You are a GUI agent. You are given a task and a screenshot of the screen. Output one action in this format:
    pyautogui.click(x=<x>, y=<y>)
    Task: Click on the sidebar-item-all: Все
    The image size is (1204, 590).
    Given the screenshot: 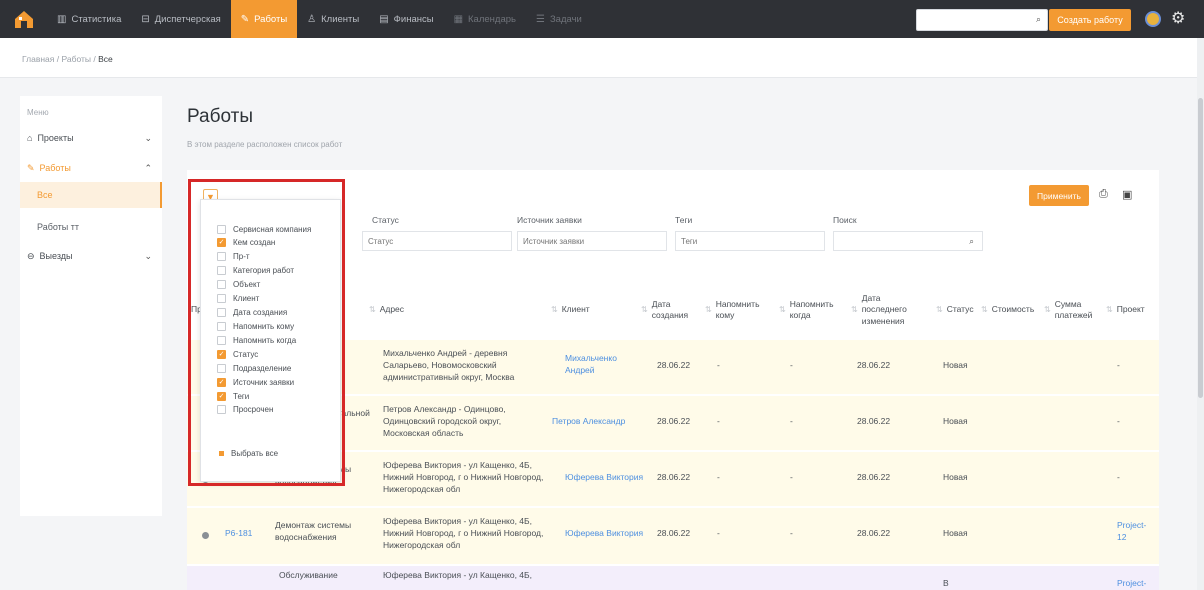 What is the action you would take?
    pyautogui.click(x=91, y=195)
    